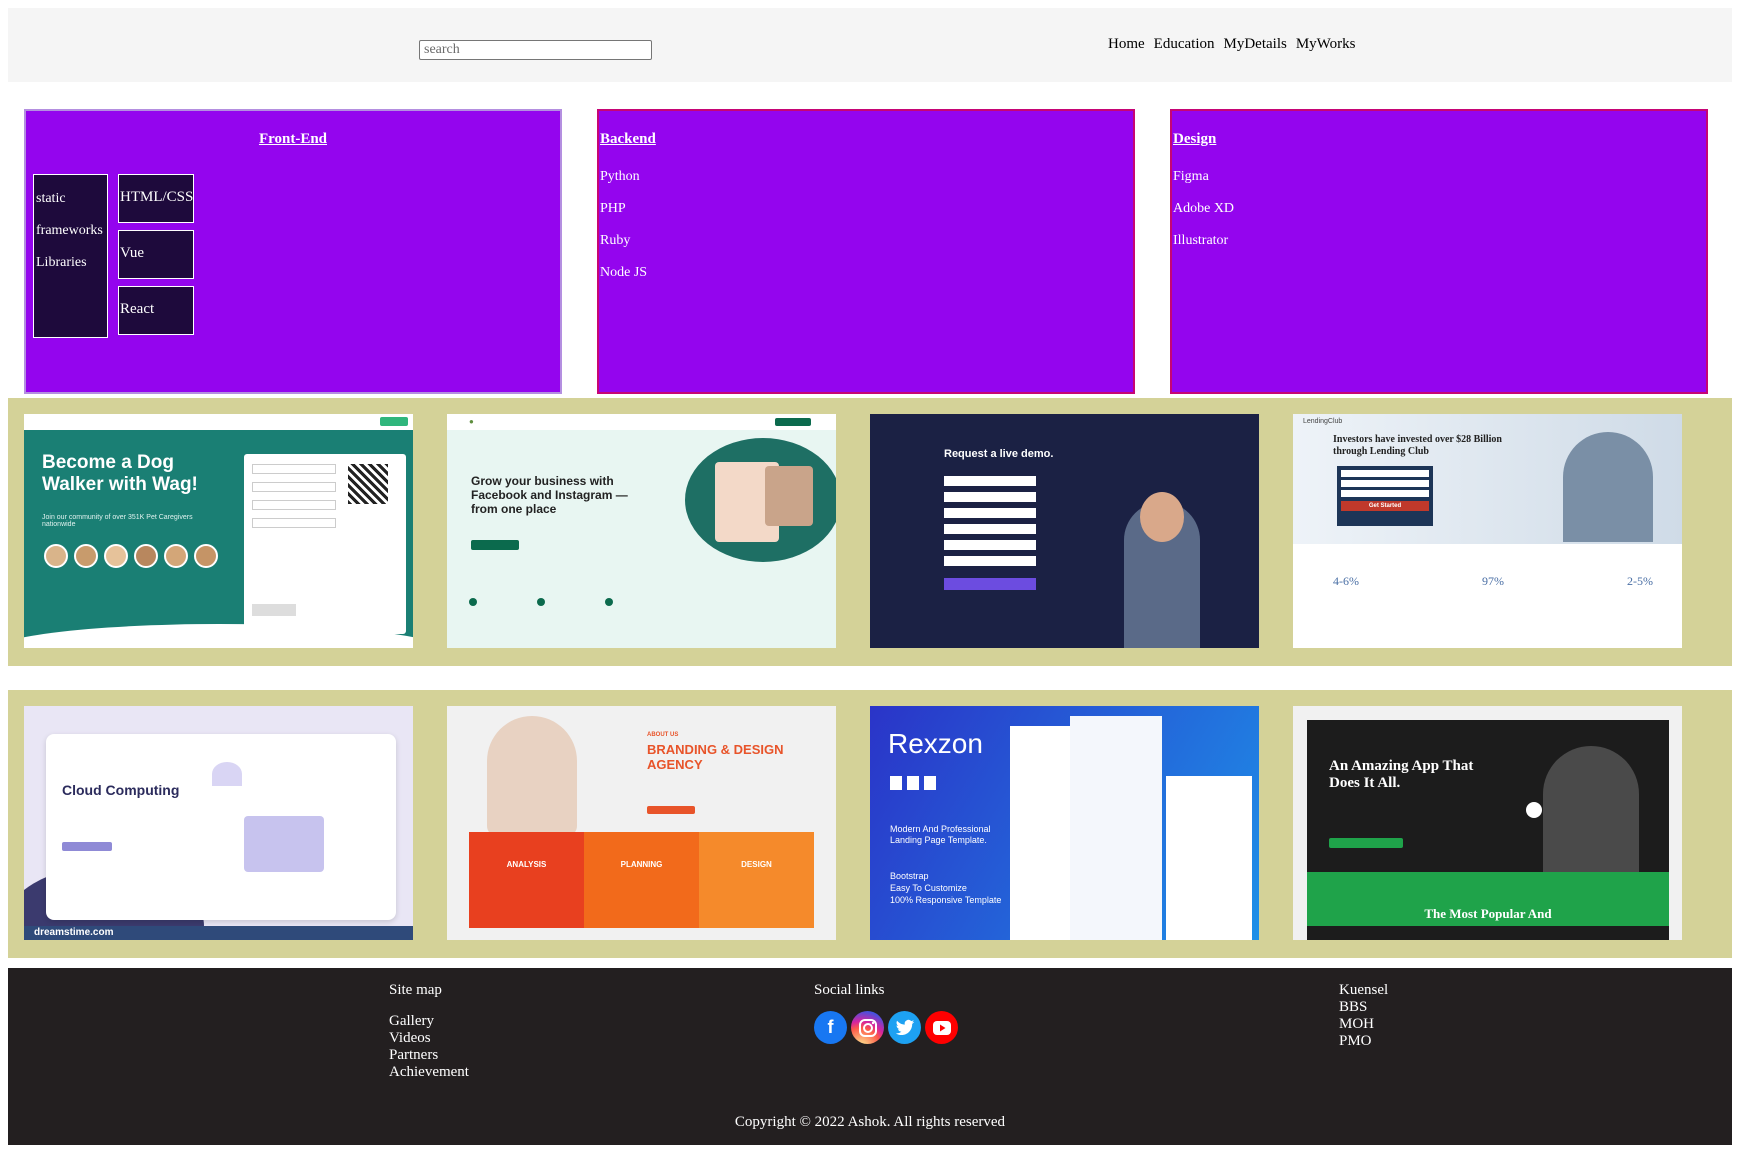  Describe the element at coordinates (930, 783) in the screenshot. I see `bootstrap-icon` at that location.